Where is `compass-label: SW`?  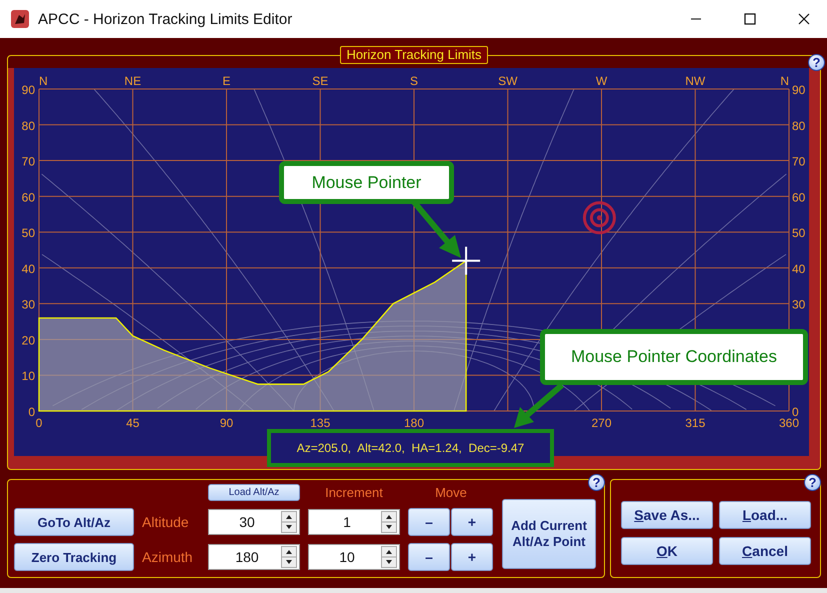 compass-label: SW is located at coordinates (508, 81).